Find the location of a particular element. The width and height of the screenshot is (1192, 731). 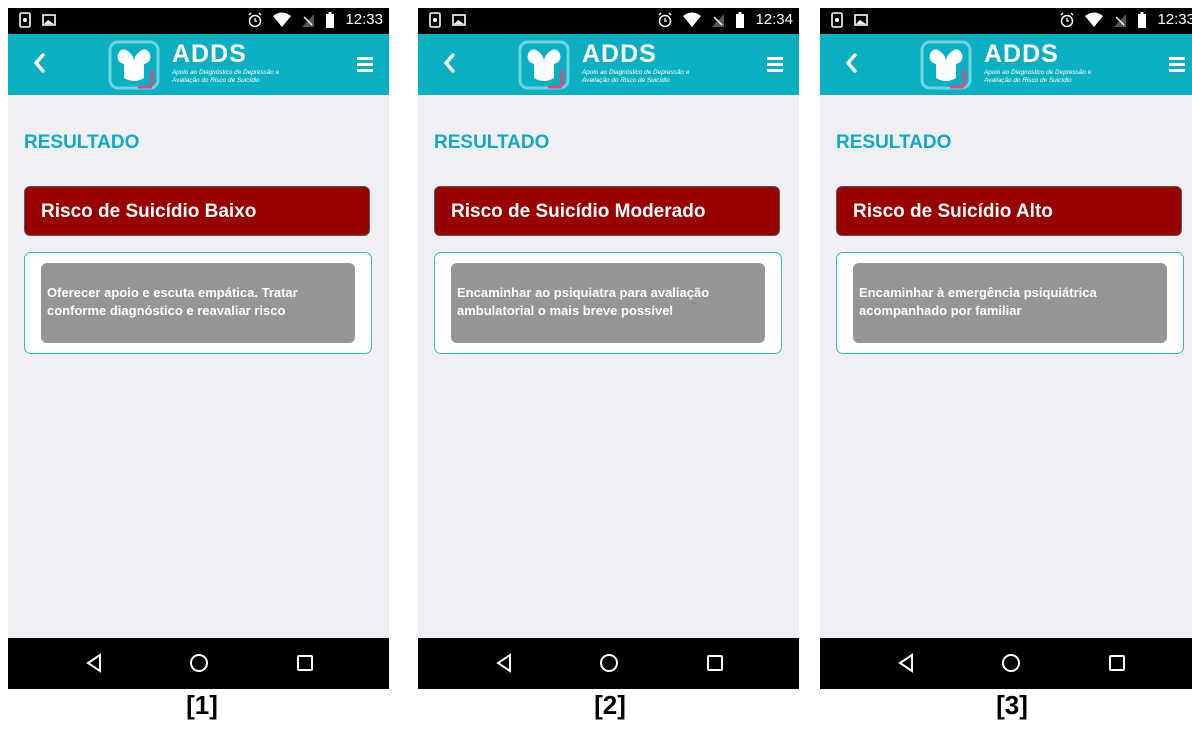

recommendation-line1: Encaminhar à emergência psiquiátrica is located at coordinates (978, 292).